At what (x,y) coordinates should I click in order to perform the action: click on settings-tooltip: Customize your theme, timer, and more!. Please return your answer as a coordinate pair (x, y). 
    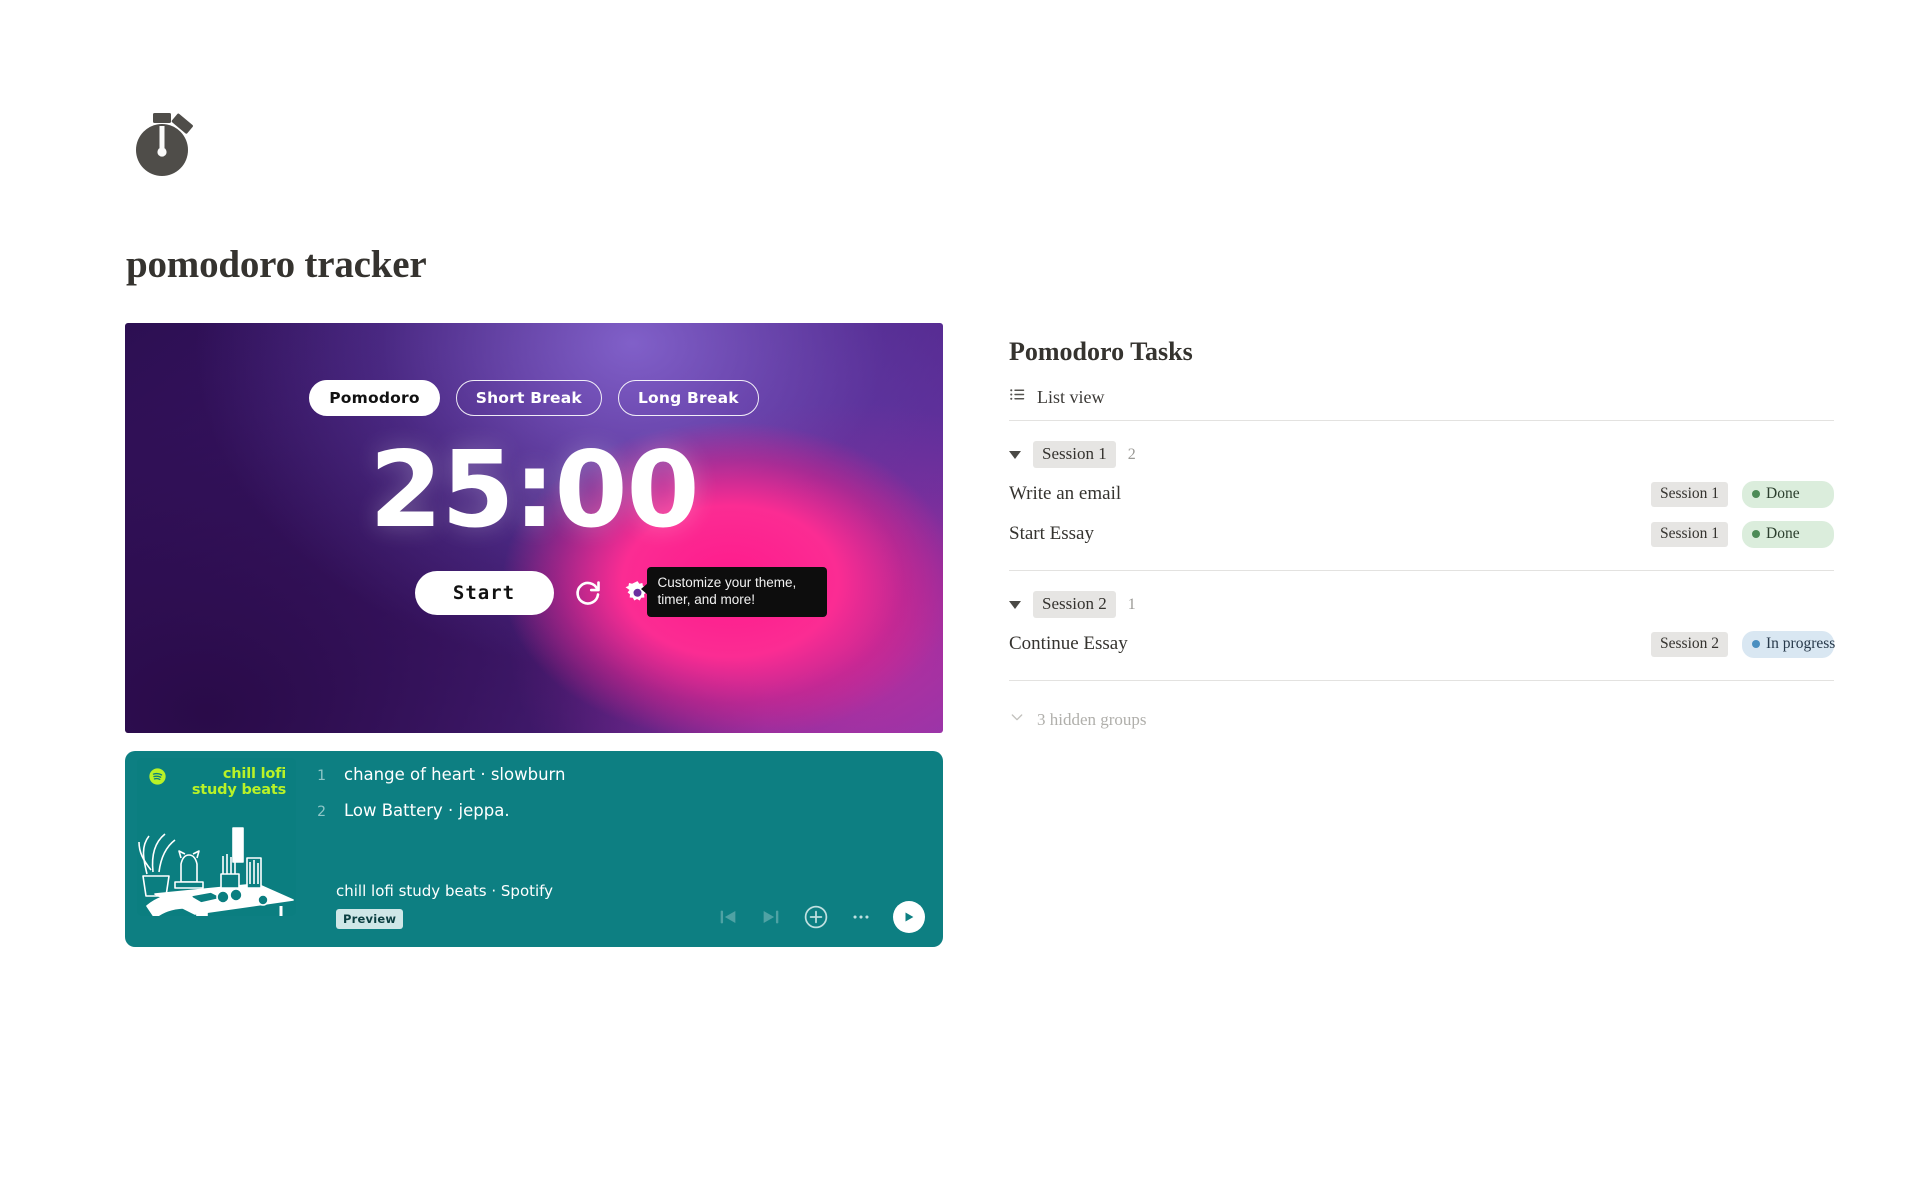
    Looking at the image, I should click on (733, 592).